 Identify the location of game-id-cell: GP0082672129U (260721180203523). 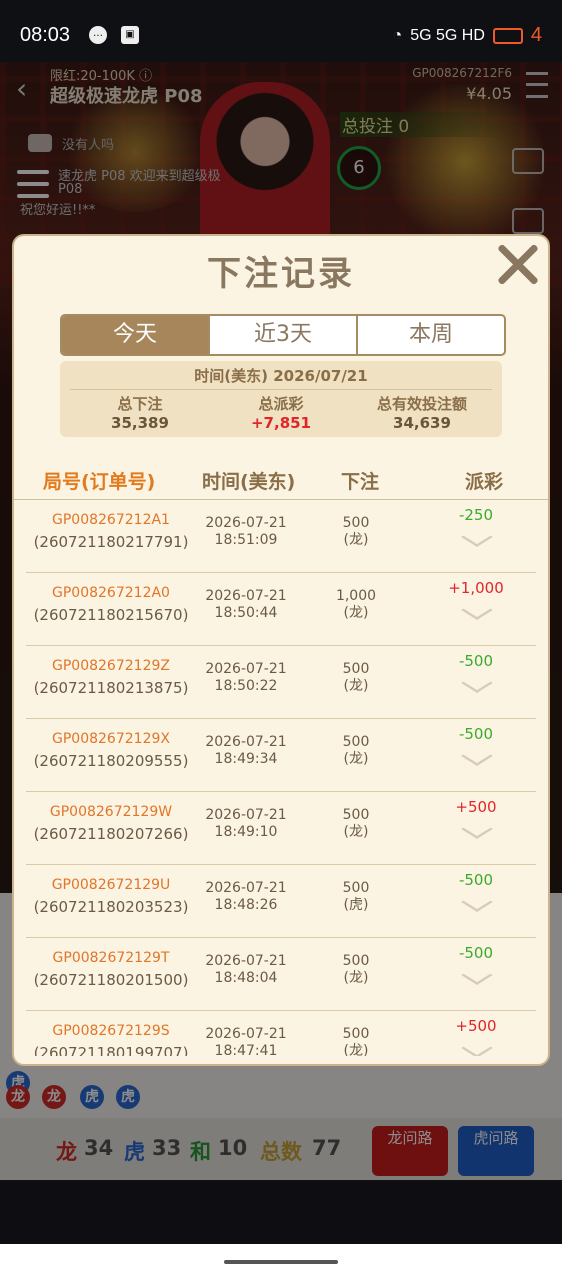
(111, 896).